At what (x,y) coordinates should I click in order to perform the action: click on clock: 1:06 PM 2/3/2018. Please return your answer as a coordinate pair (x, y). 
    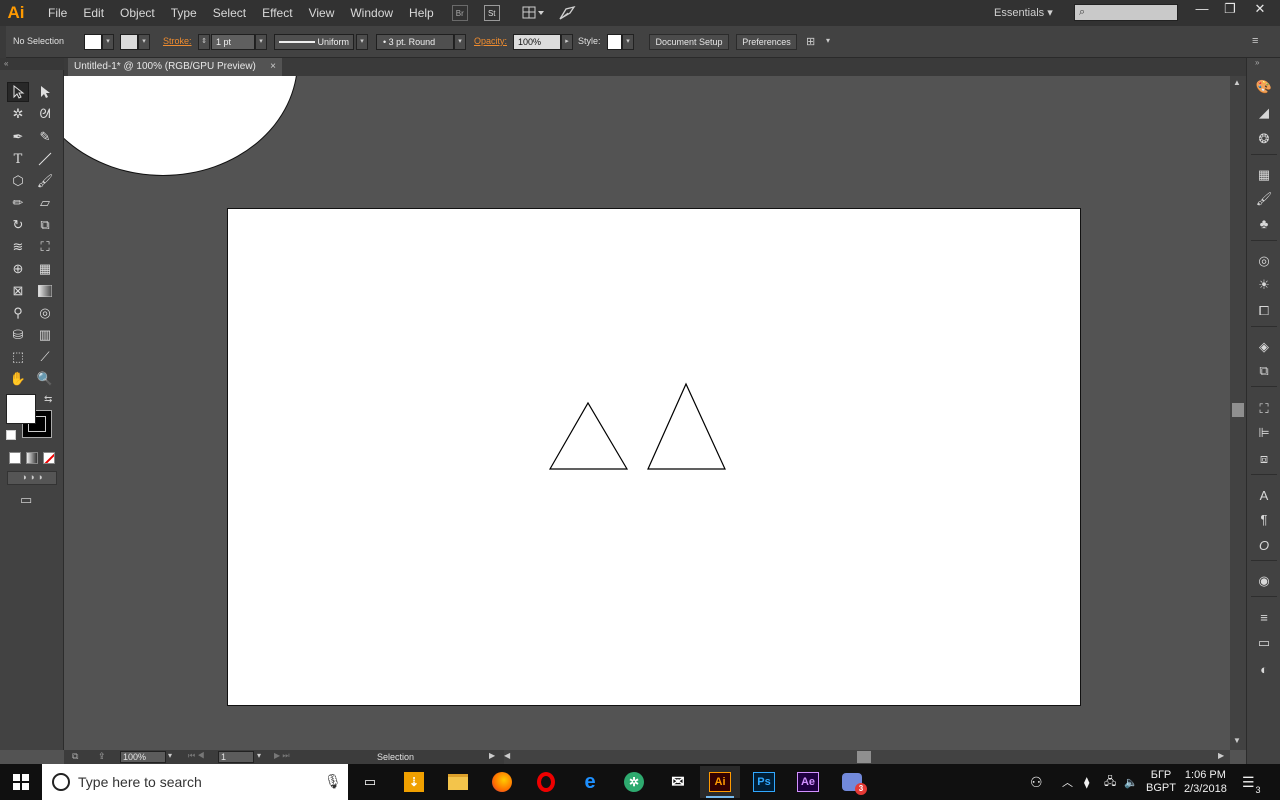
    Looking at the image, I should click on (1205, 782).